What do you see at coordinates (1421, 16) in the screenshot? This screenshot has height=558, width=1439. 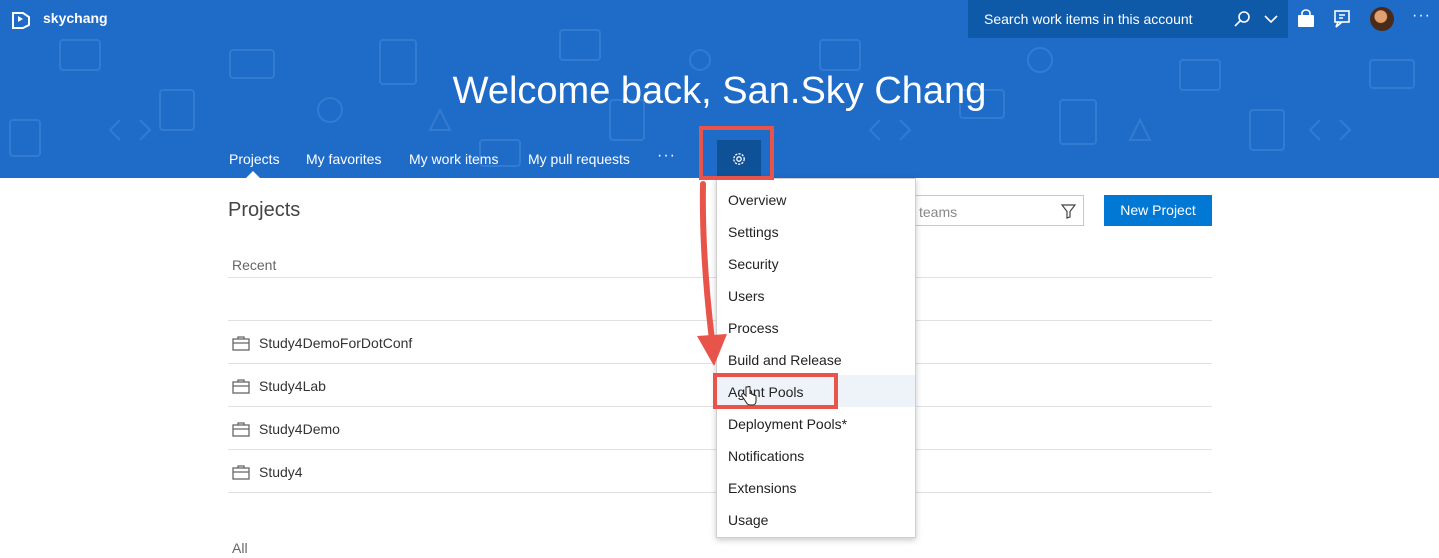 I see `more-icon: ···` at bounding box center [1421, 16].